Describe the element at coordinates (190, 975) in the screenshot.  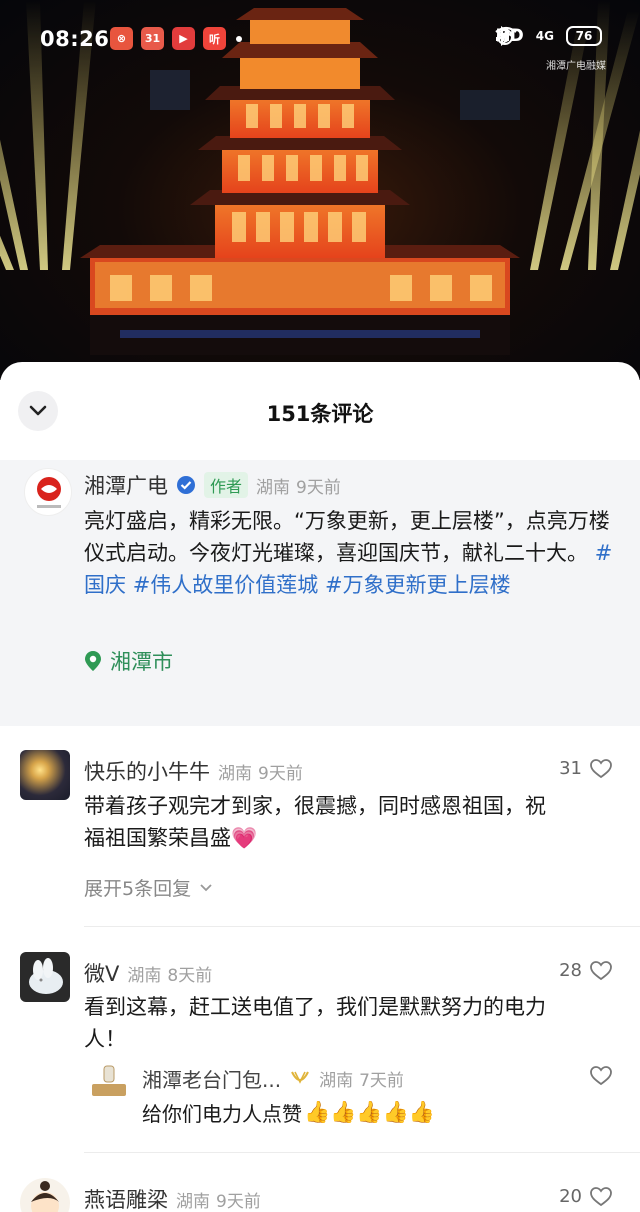
I see `comment-time: 8天前` at that location.